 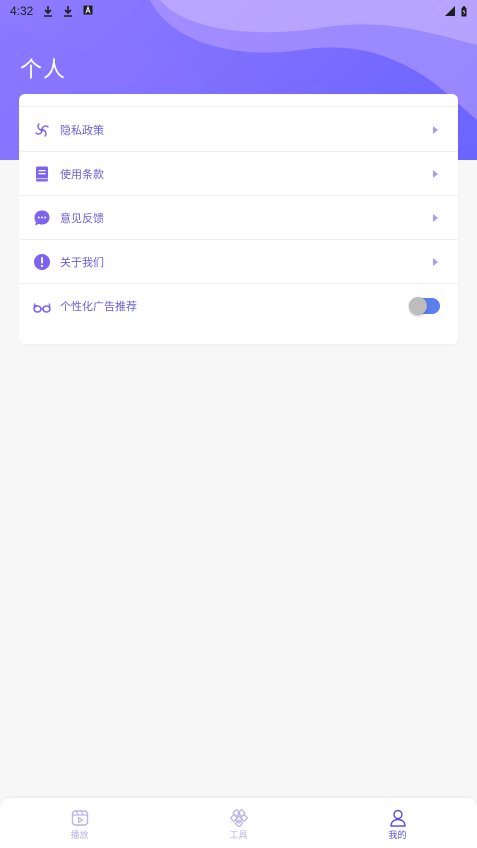 What do you see at coordinates (42, 218) in the screenshot?
I see `chat-bubble-icon` at bounding box center [42, 218].